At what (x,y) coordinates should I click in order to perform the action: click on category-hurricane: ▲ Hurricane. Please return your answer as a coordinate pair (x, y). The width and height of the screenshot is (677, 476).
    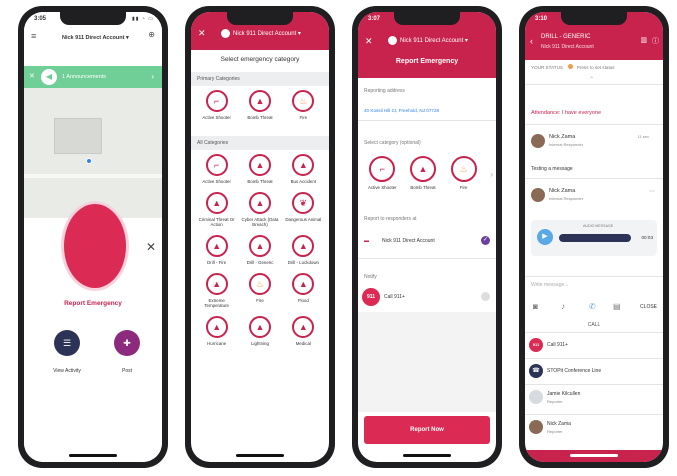
    Looking at the image, I should click on (216, 331).